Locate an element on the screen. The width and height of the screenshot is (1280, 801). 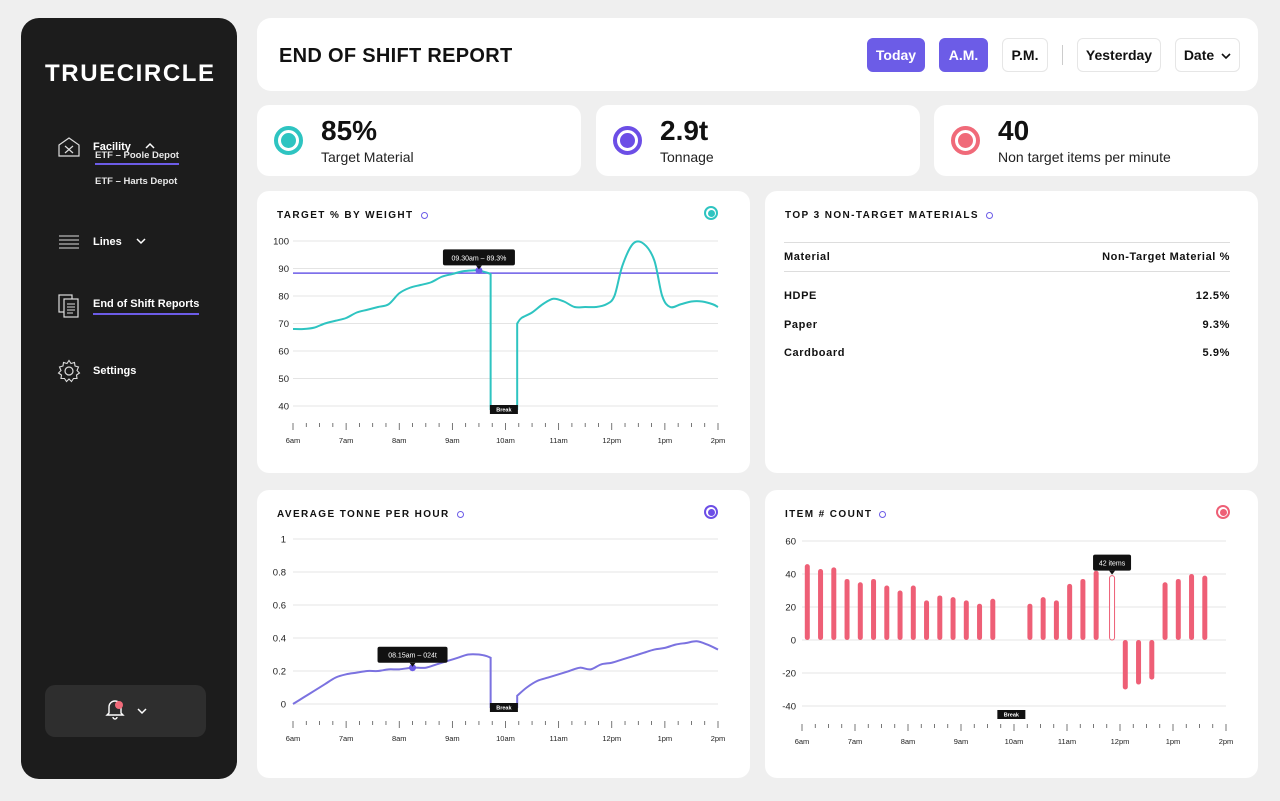
document-icon is located at coordinates (69, 306).